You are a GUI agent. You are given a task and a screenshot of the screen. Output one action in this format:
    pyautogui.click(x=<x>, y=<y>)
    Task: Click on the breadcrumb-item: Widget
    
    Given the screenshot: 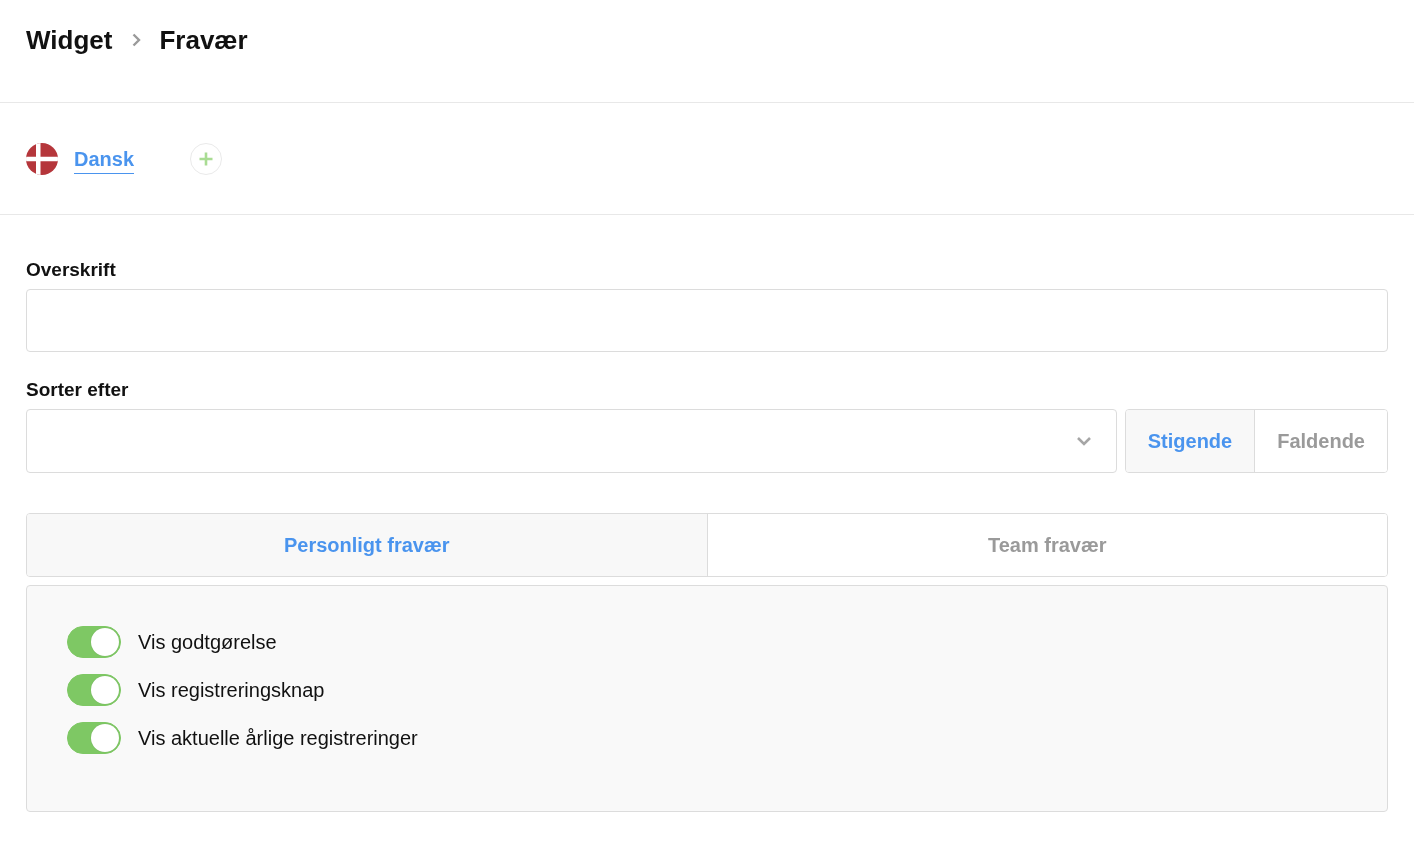 What is the action you would take?
    pyautogui.click(x=69, y=40)
    